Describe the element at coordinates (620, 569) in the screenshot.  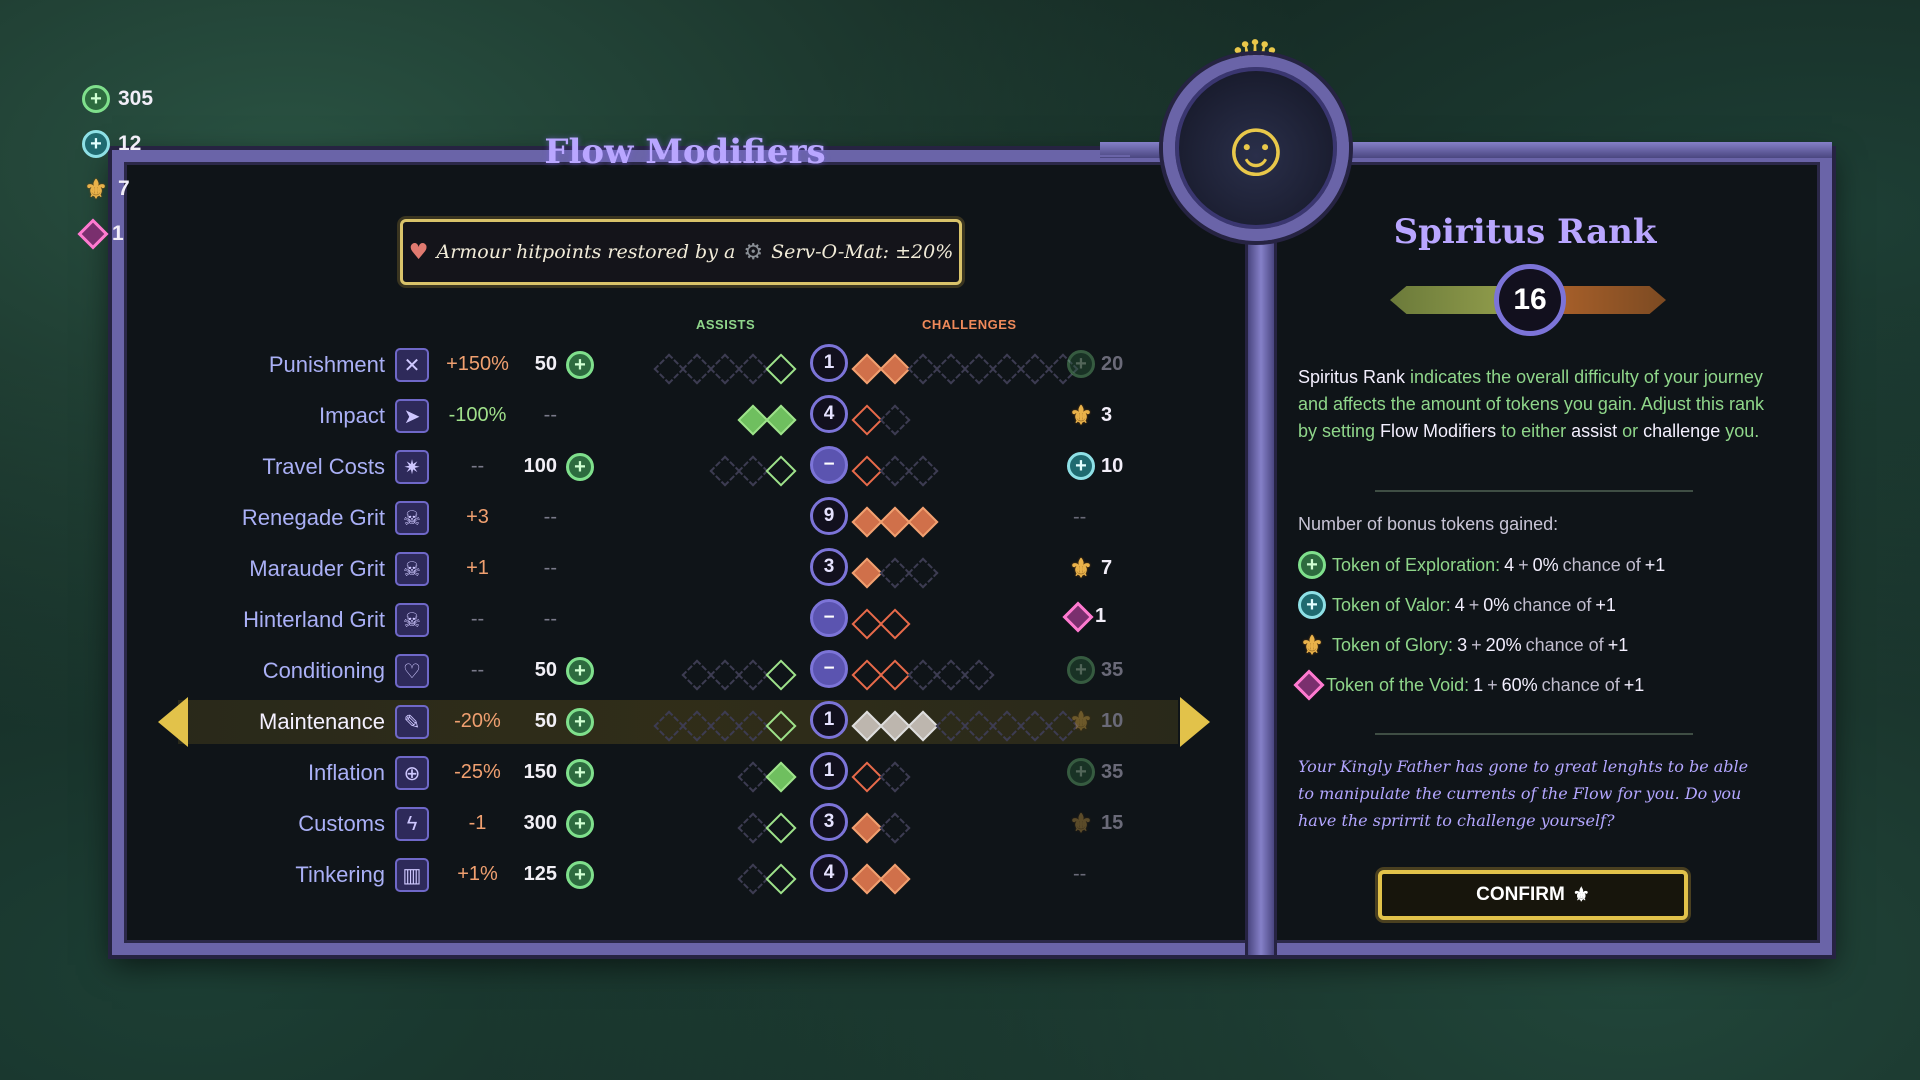
I see `modifier-row-marauder-grit: Marauder Grit ☠ +1 -- 3 ⚜ 7` at that location.